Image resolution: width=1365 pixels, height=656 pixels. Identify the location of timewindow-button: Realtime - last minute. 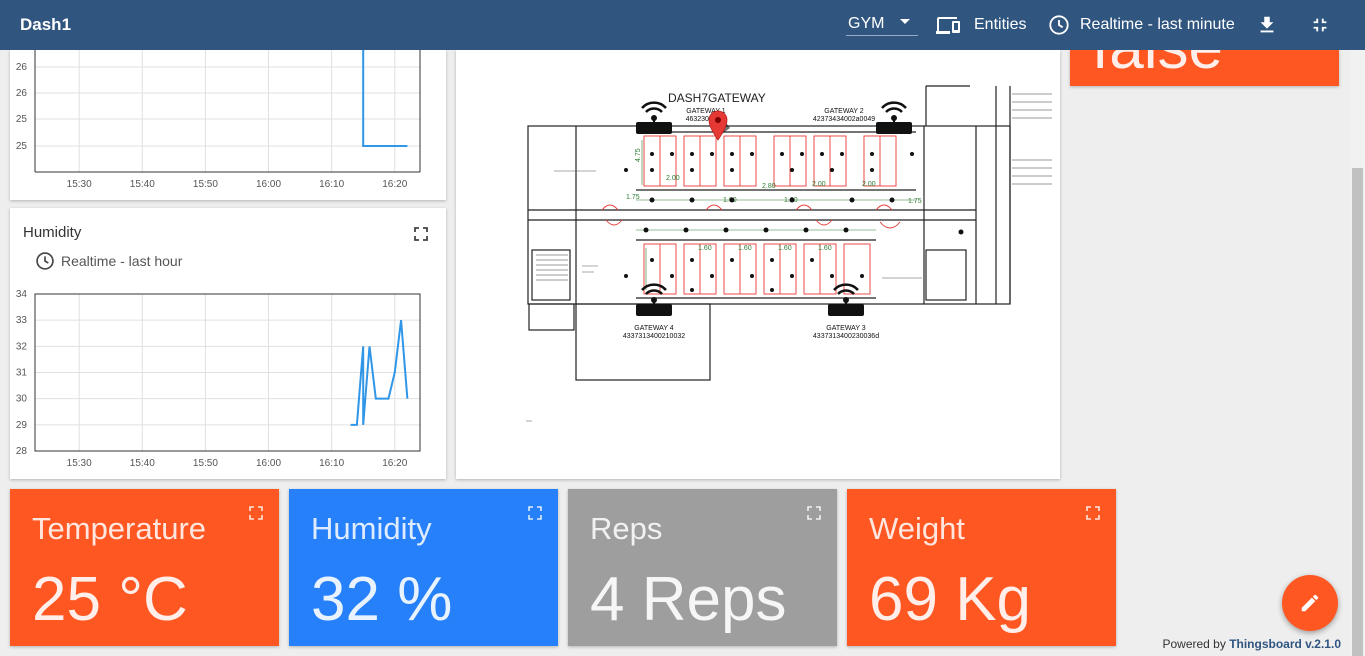
(1141, 25).